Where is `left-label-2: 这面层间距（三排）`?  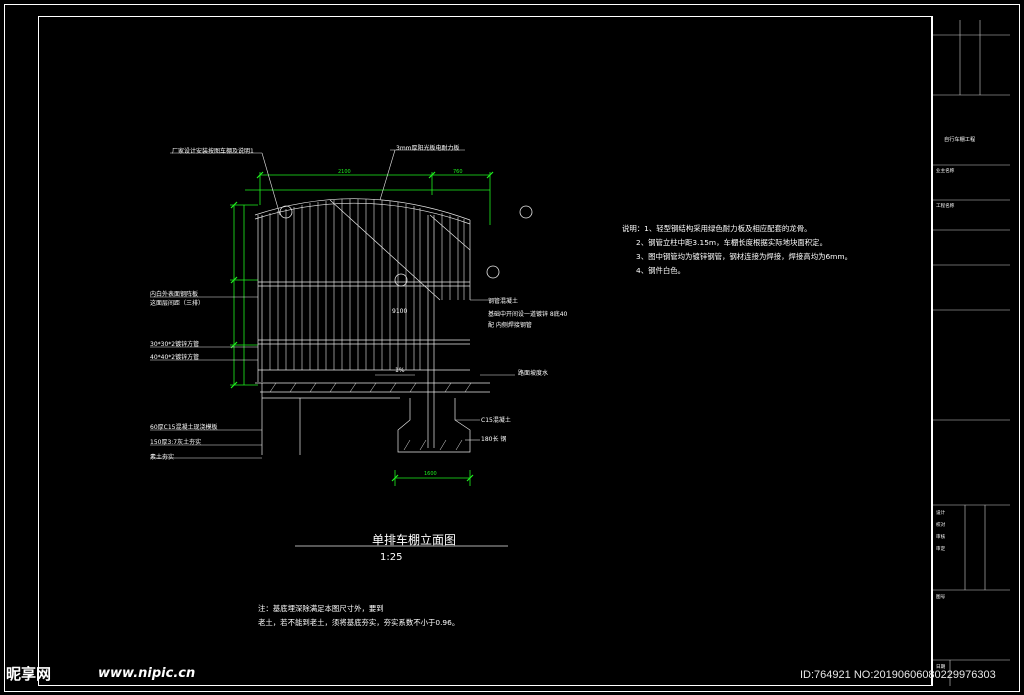
left-label-2: 这面层间距（三排） is located at coordinates (177, 303).